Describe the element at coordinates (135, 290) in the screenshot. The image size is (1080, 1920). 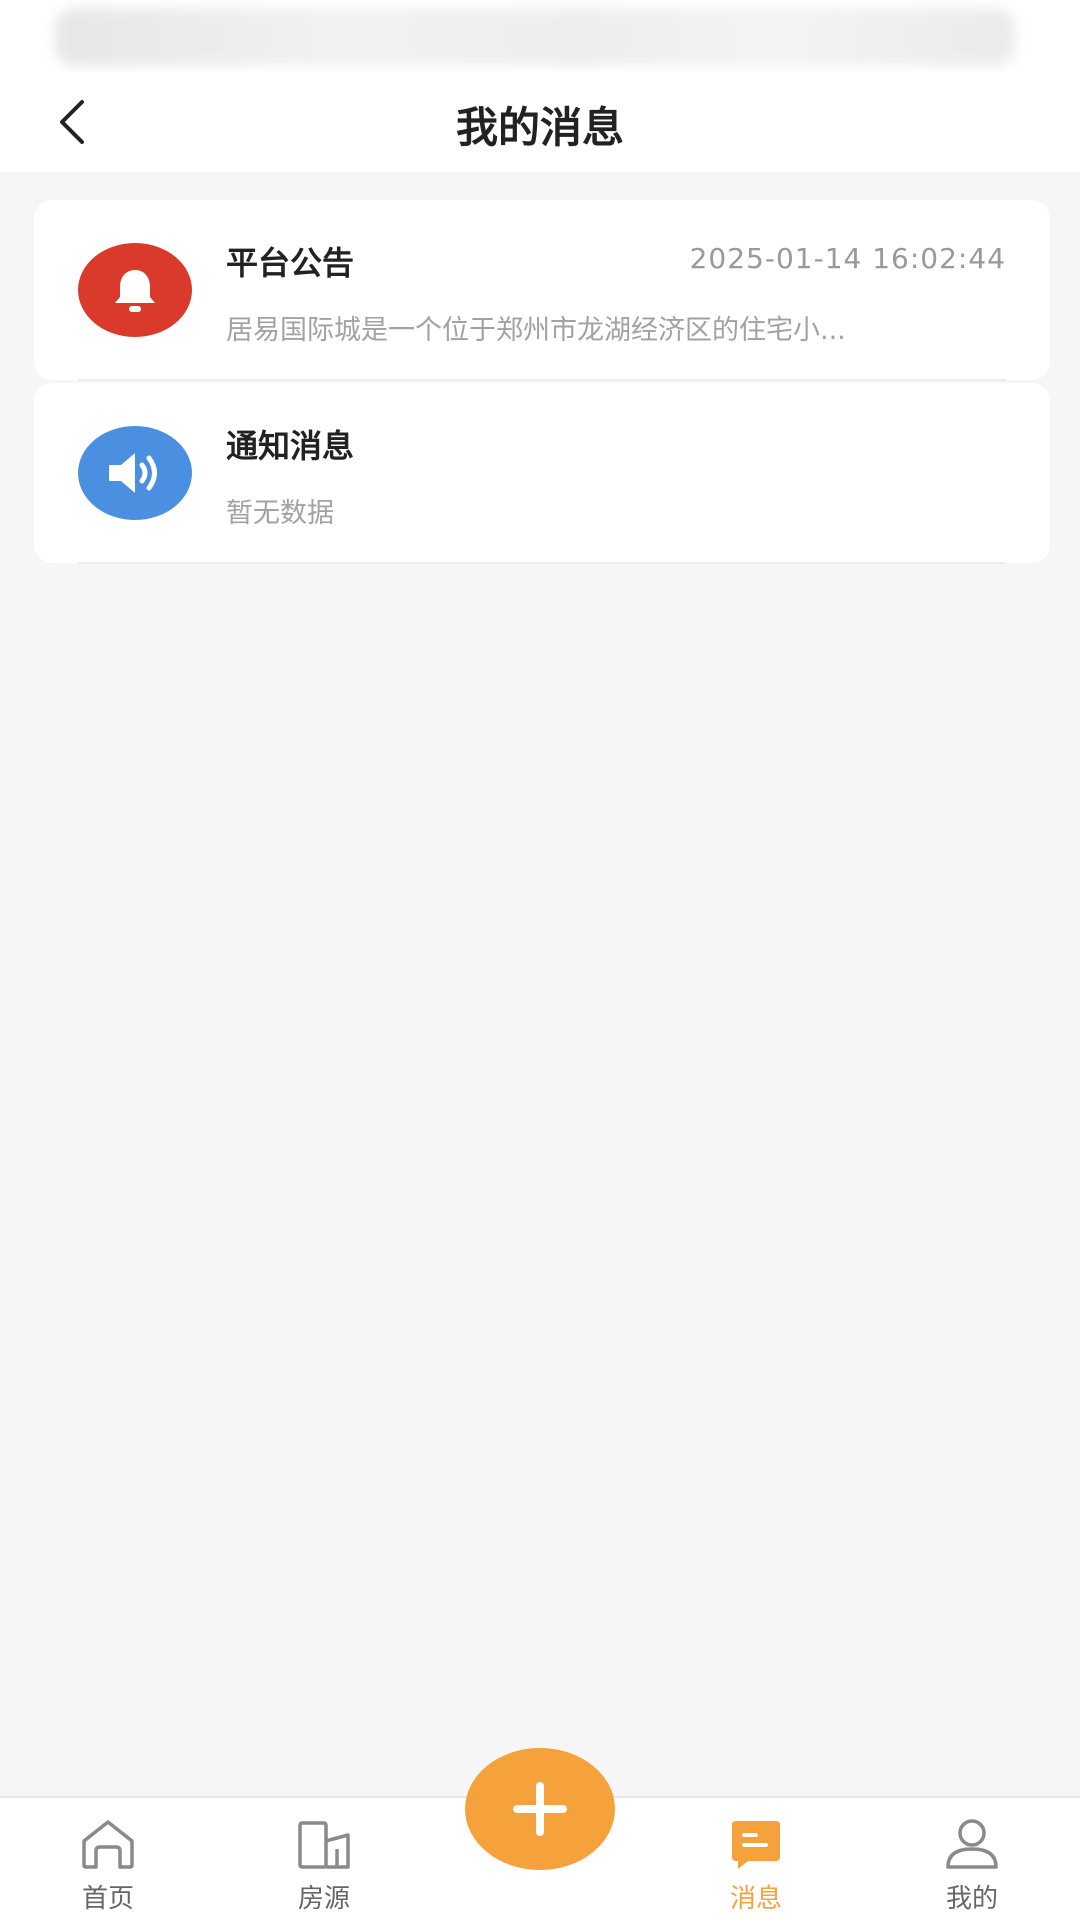
I see `bell-icon` at that location.